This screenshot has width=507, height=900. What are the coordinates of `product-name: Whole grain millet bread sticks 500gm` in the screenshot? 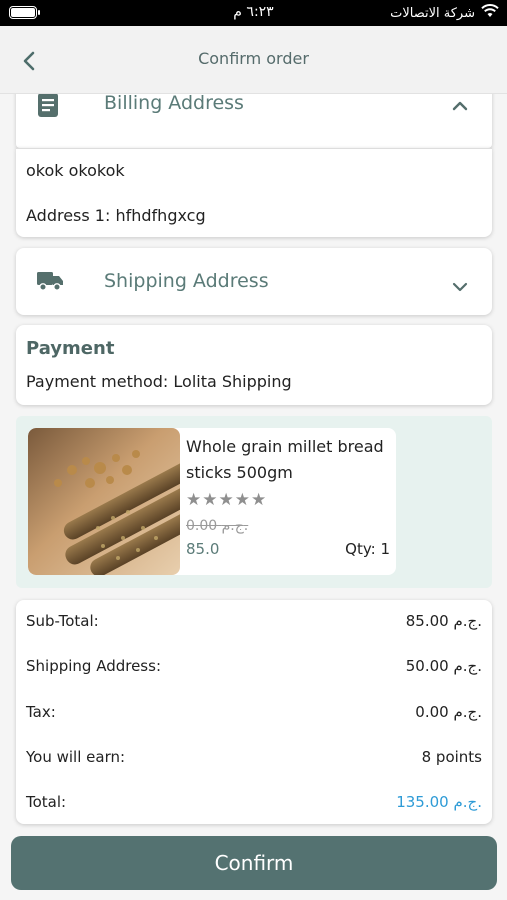 It's located at (285, 459).